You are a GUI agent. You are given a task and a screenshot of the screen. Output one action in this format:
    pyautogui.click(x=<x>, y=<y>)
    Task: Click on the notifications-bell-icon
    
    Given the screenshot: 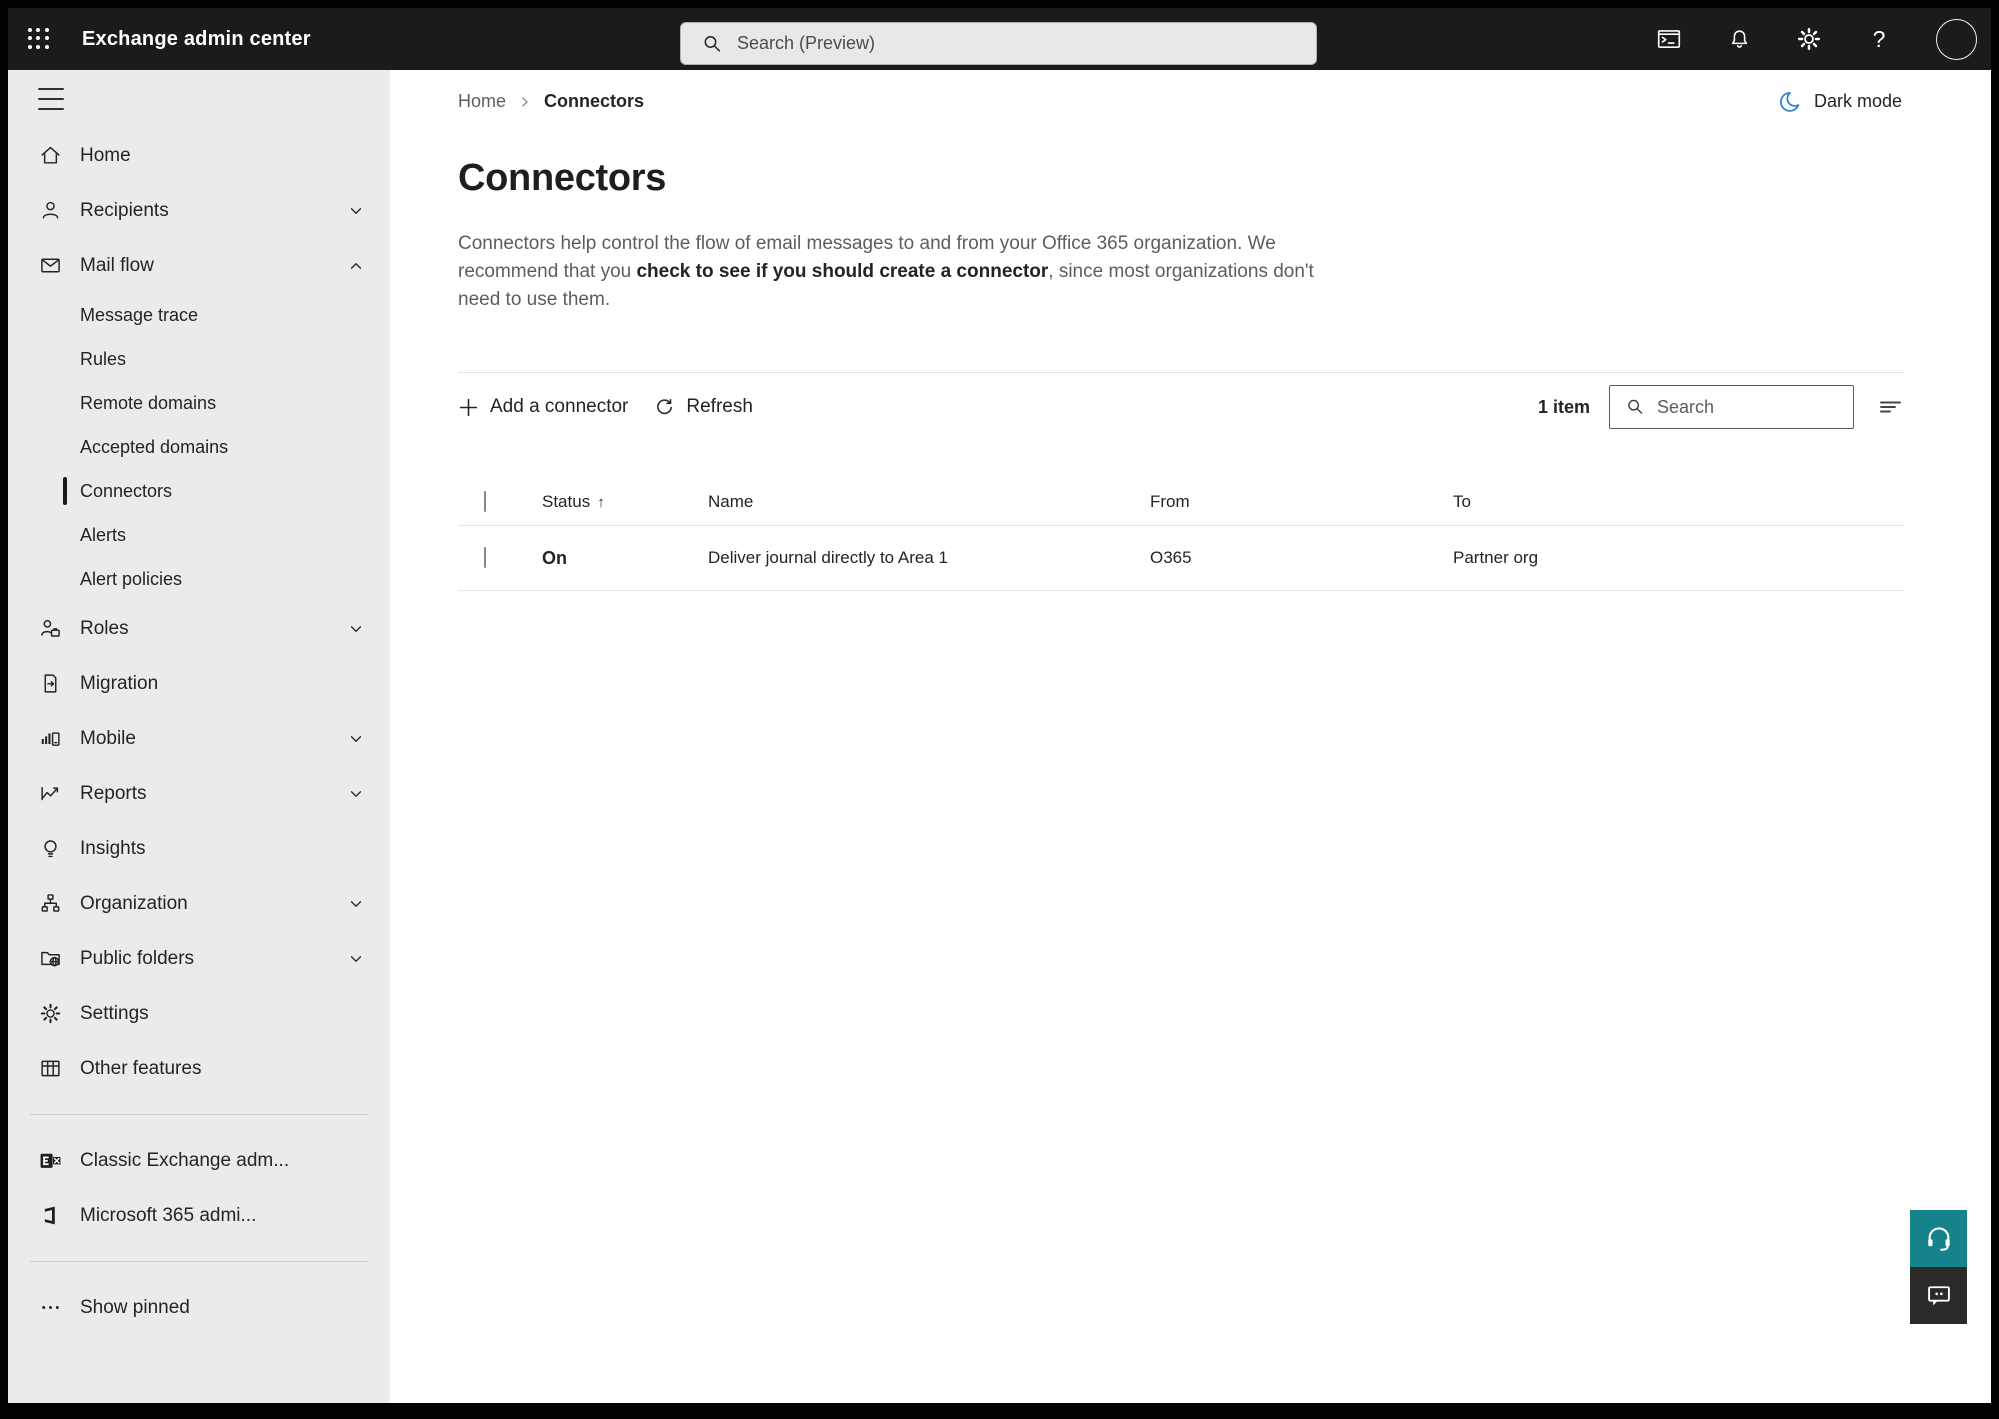 What is the action you would take?
    pyautogui.click(x=1739, y=39)
    